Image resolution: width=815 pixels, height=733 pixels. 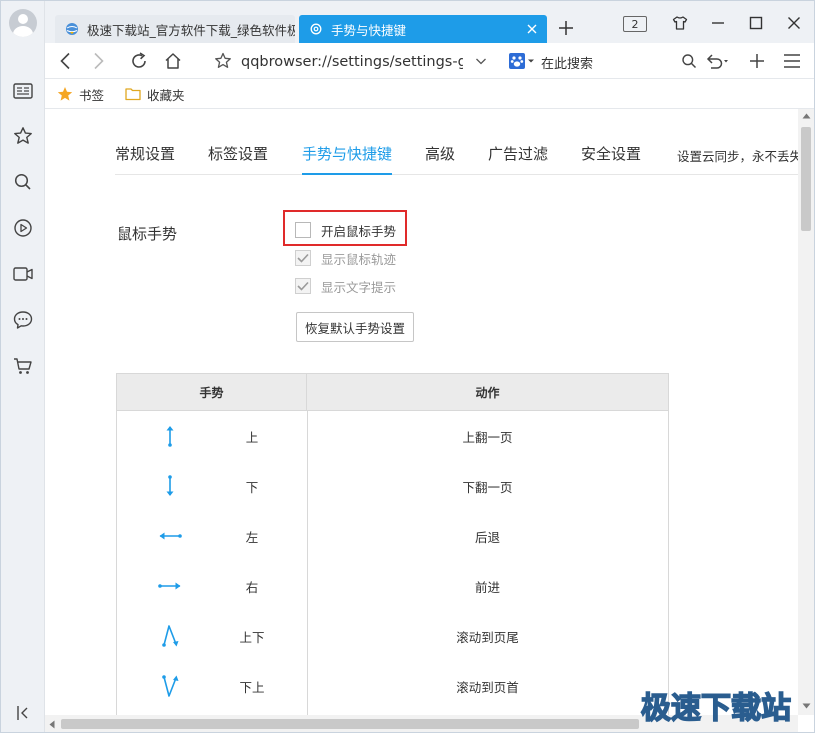 I want to click on tab-tab-settings: 标签设置, so click(x=238, y=159).